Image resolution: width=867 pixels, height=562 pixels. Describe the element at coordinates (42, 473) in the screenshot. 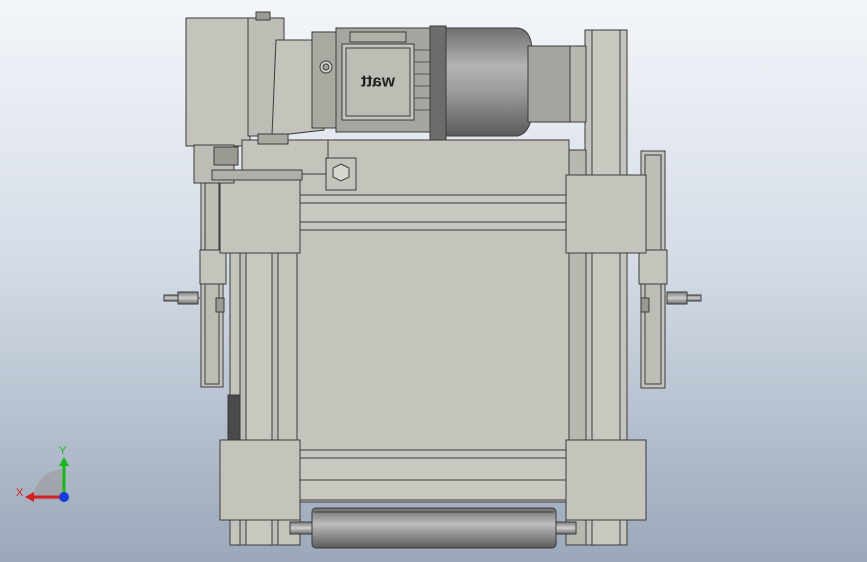

I see `axis-triad: X Y` at that location.